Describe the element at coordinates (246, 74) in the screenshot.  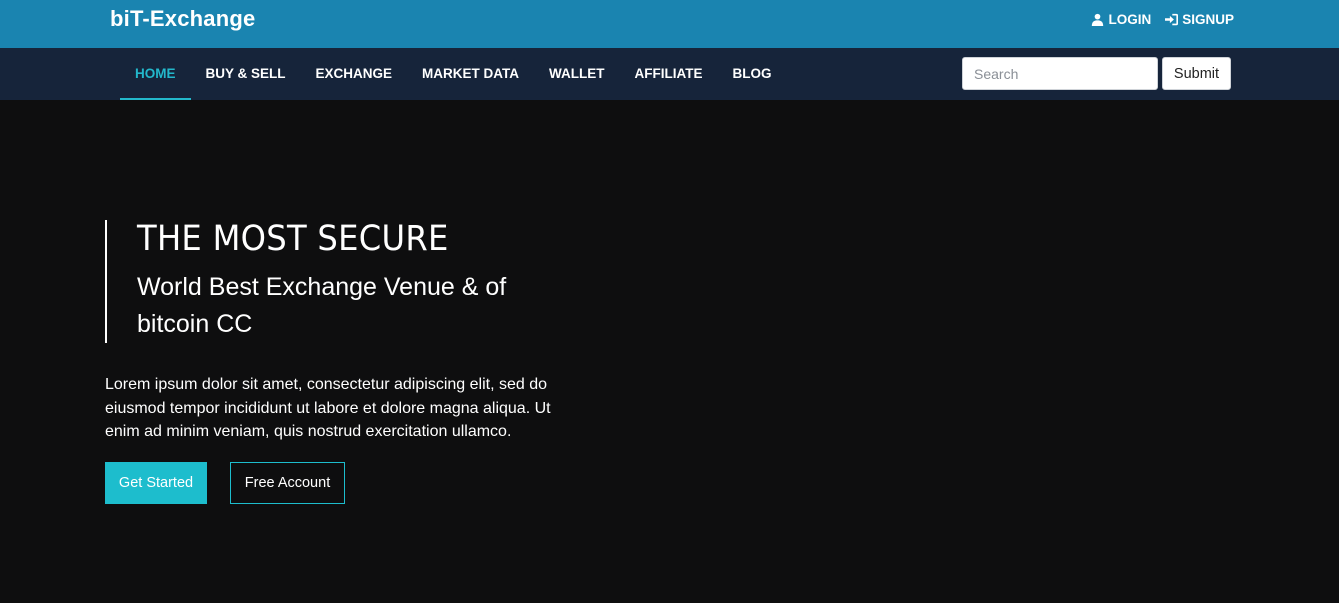
I see `nav-item-buy-sell: BUY & SELL` at that location.